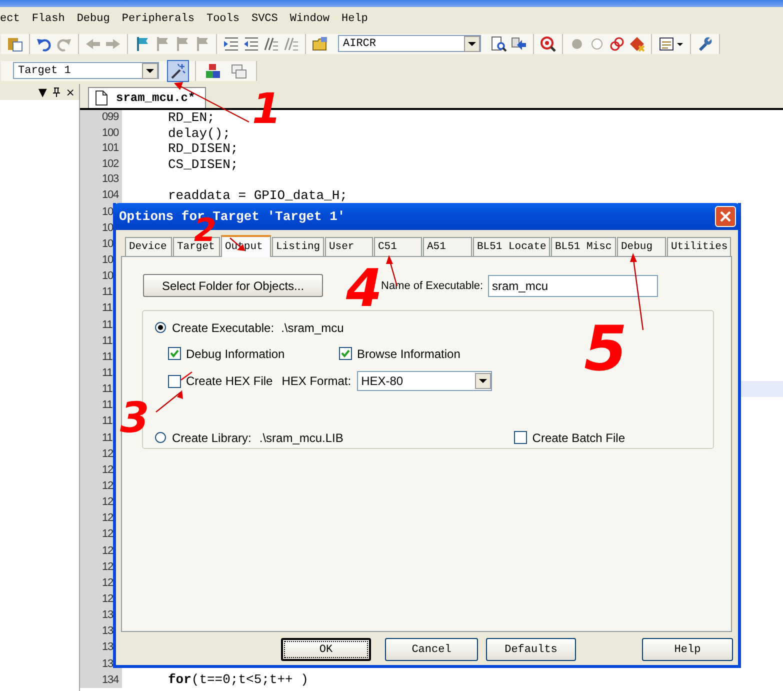 This screenshot has width=783, height=691. What do you see at coordinates (158, 18) in the screenshot?
I see `menu-item: Peripherals` at bounding box center [158, 18].